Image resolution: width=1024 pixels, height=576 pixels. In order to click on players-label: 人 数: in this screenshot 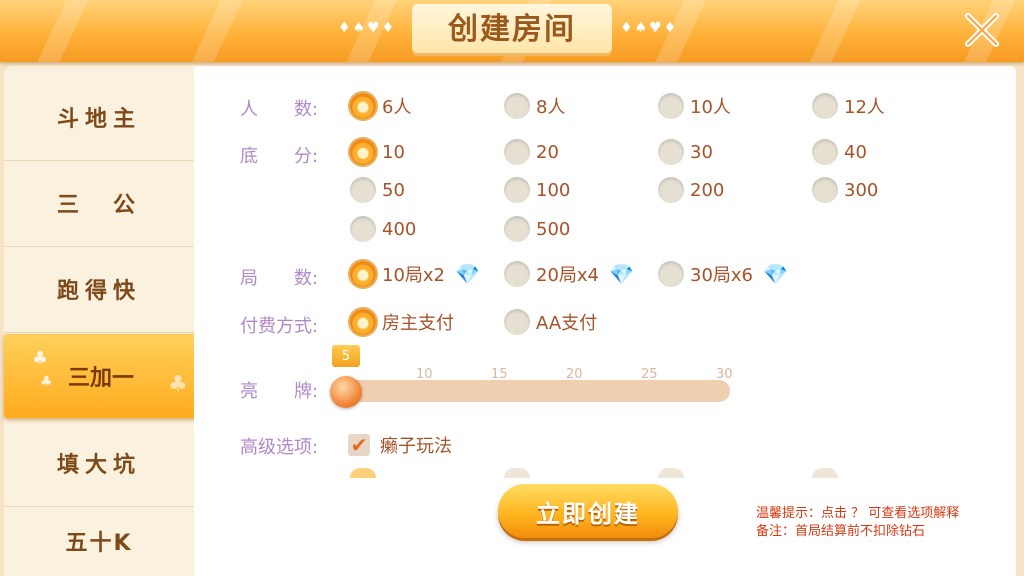, I will do `click(279, 109)`.